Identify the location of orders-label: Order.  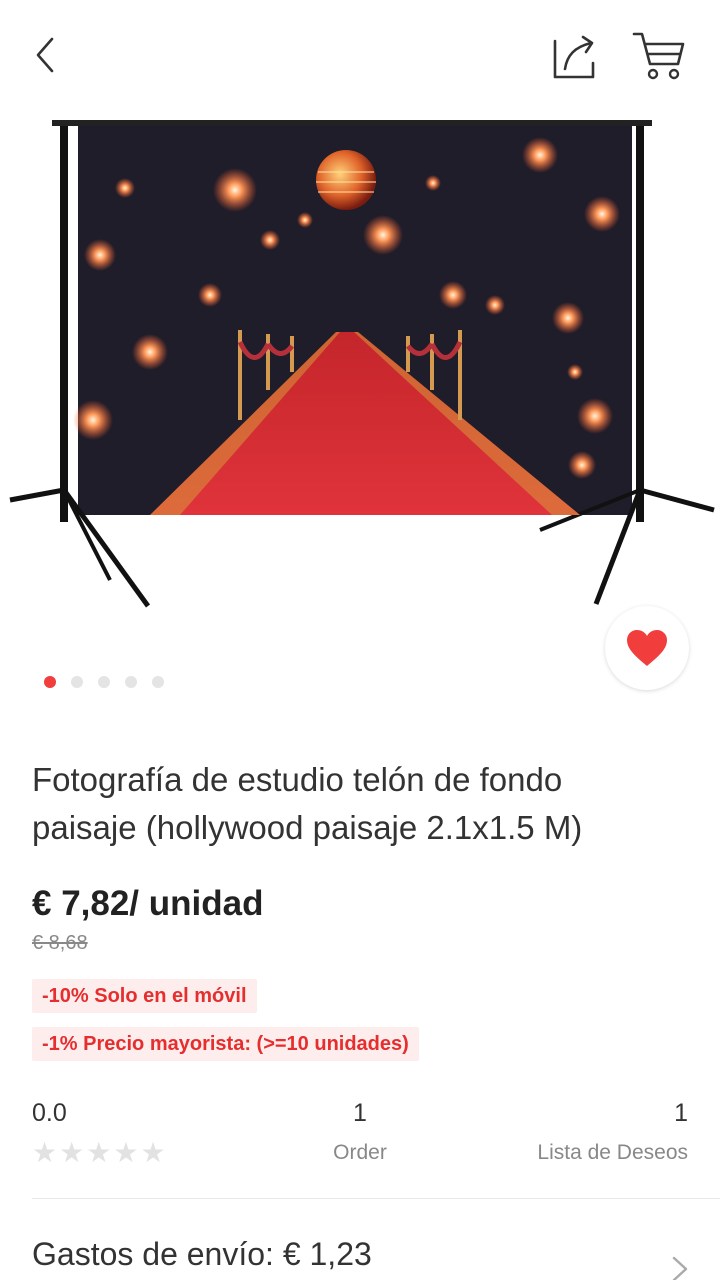
(360, 1152).